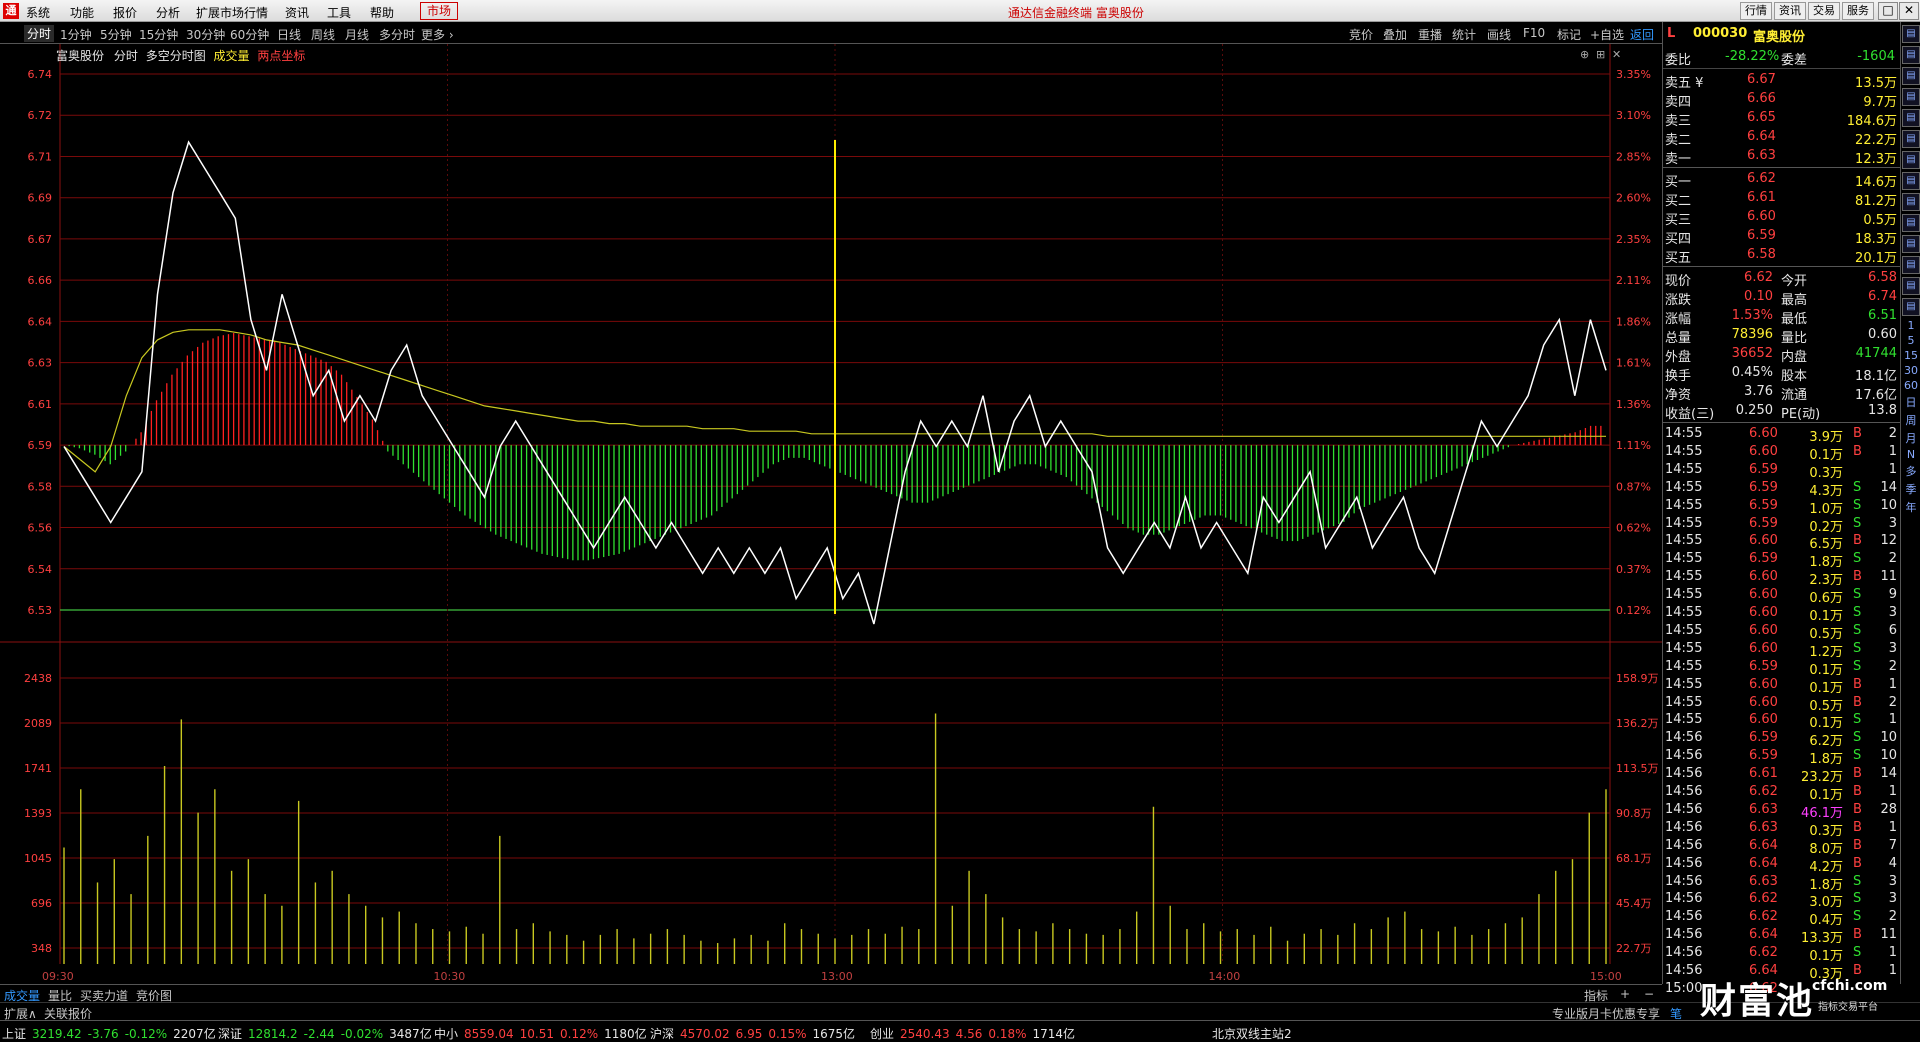 The width and height of the screenshot is (1920, 1042). I want to click on tab-5min: 5分钟, so click(116, 34).